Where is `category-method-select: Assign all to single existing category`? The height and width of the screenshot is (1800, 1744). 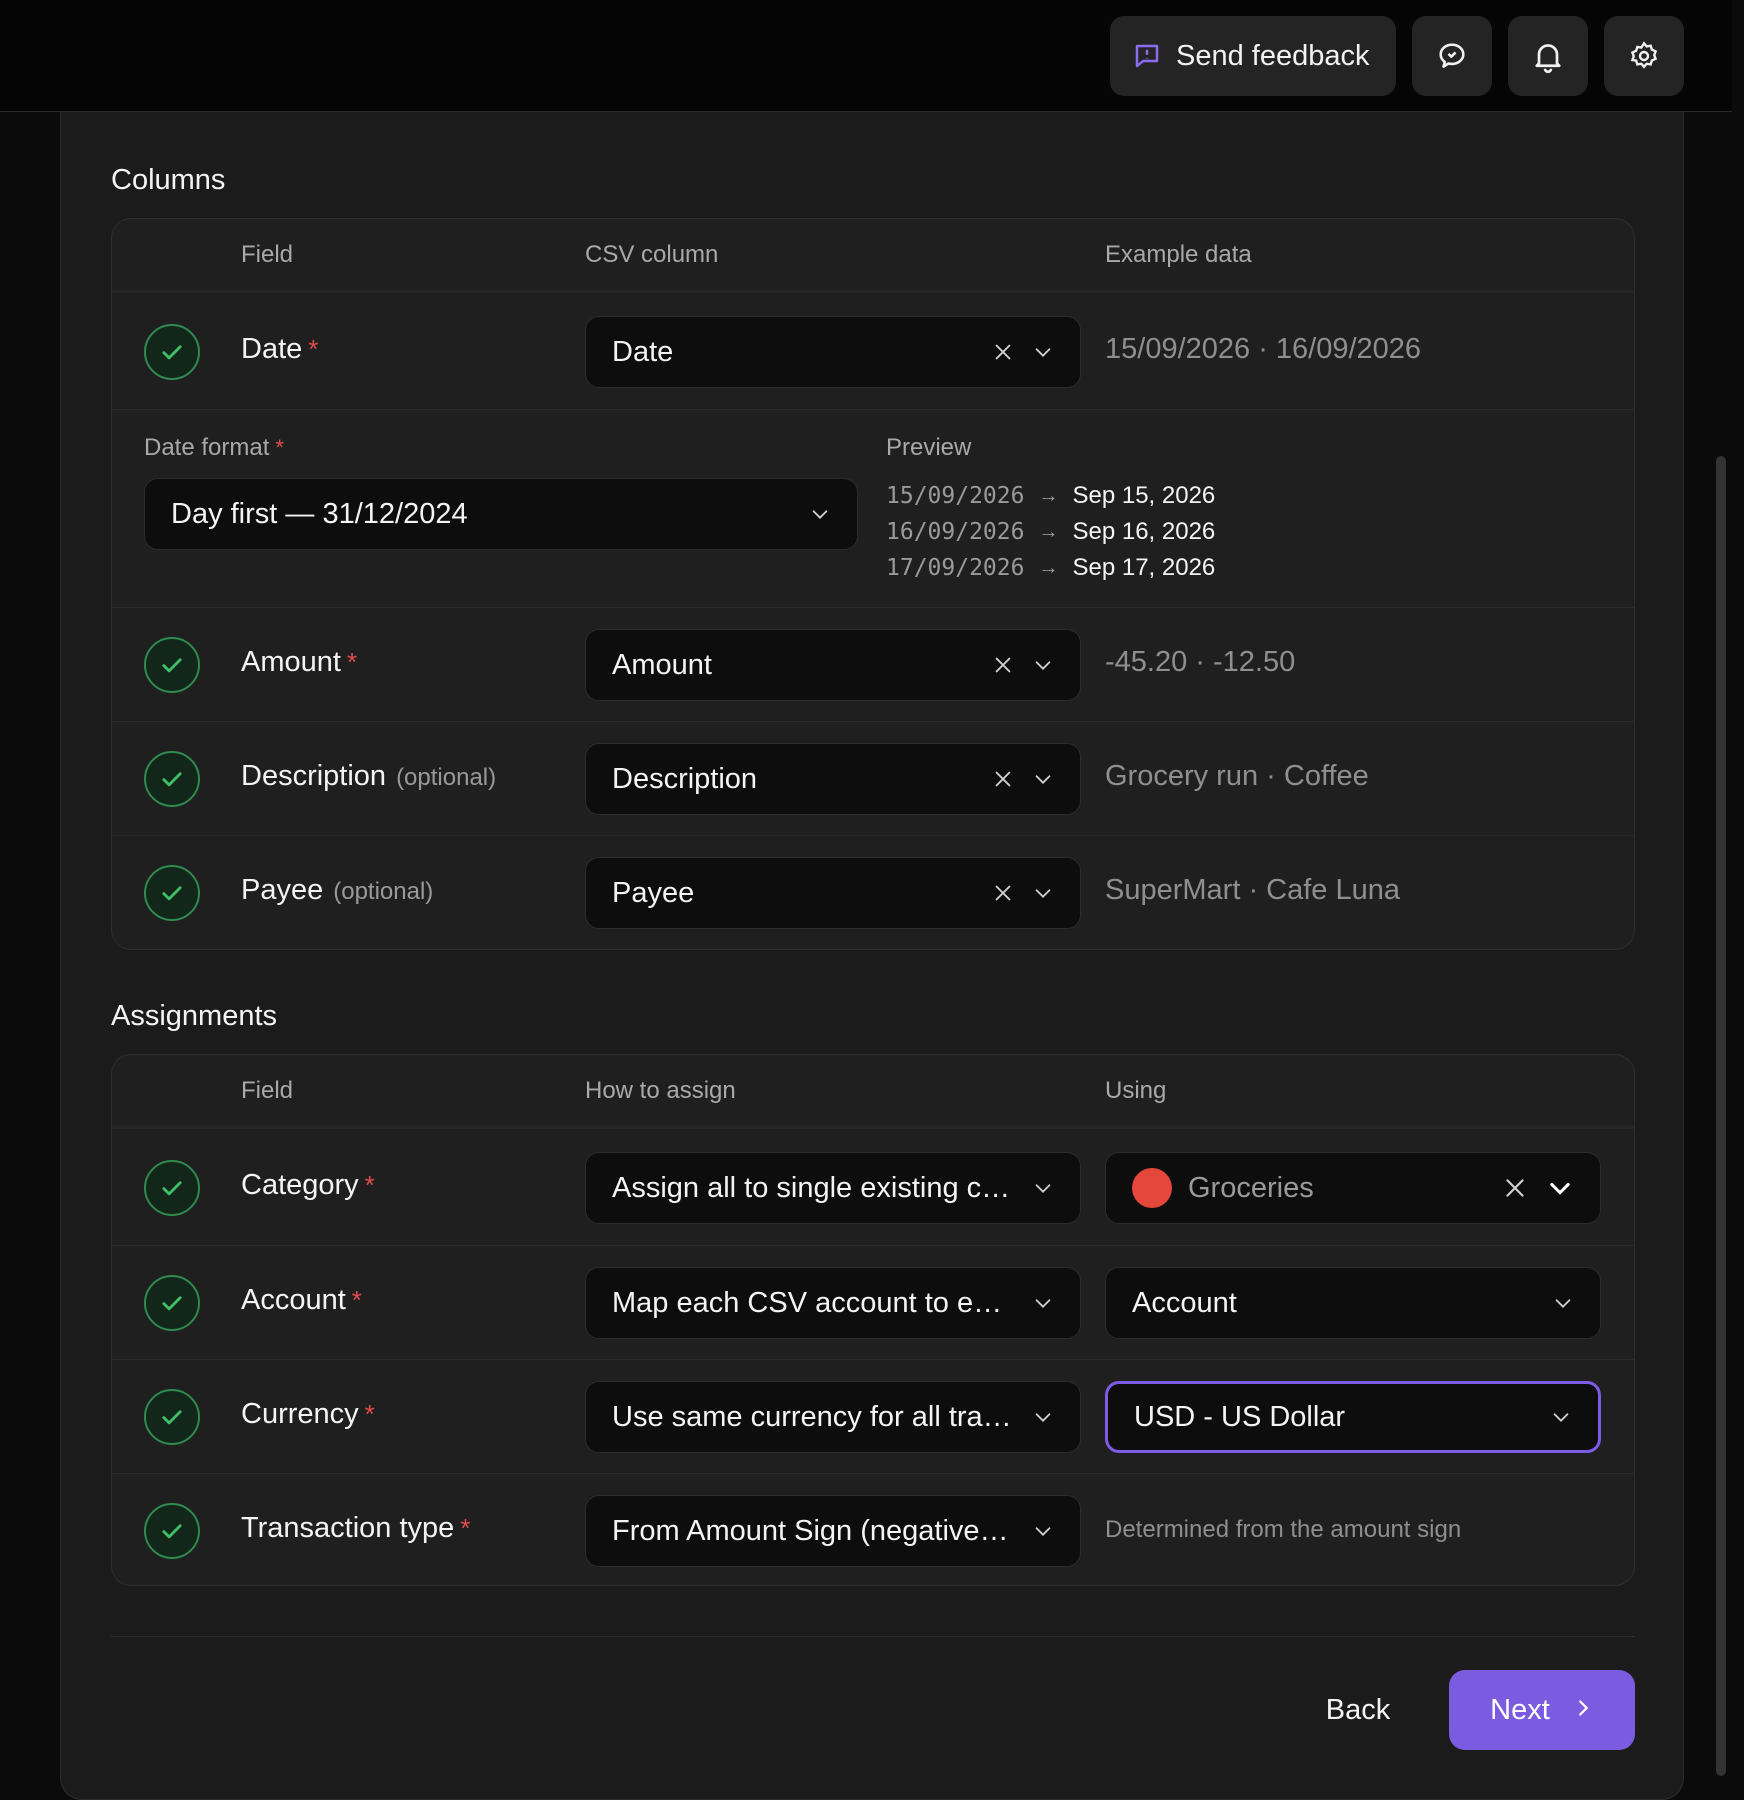 category-method-select: Assign all to single existing category is located at coordinates (833, 1188).